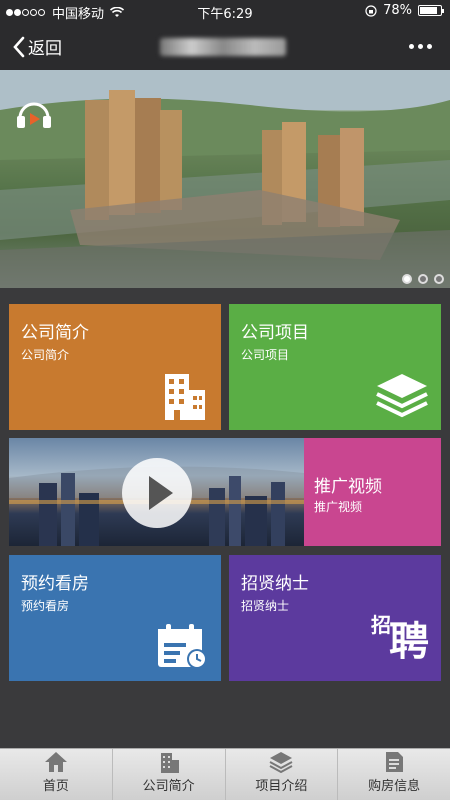 Image resolution: width=450 pixels, height=800 pixels. I want to click on page-title-redacted, so click(223, 47).